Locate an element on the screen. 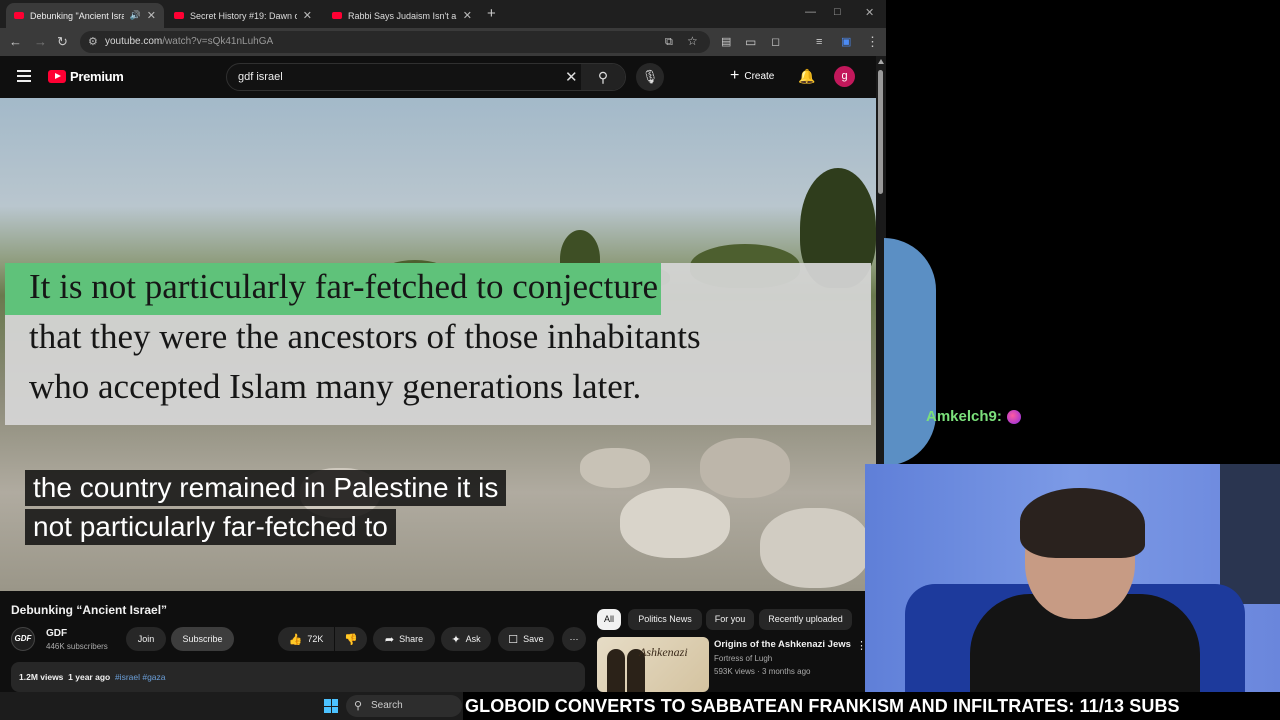 The height and width of the screenshot is (720, 1280). url-text: youtube.com/watch?v=sQk41nLuhGA is located at coordinates (189, 41).